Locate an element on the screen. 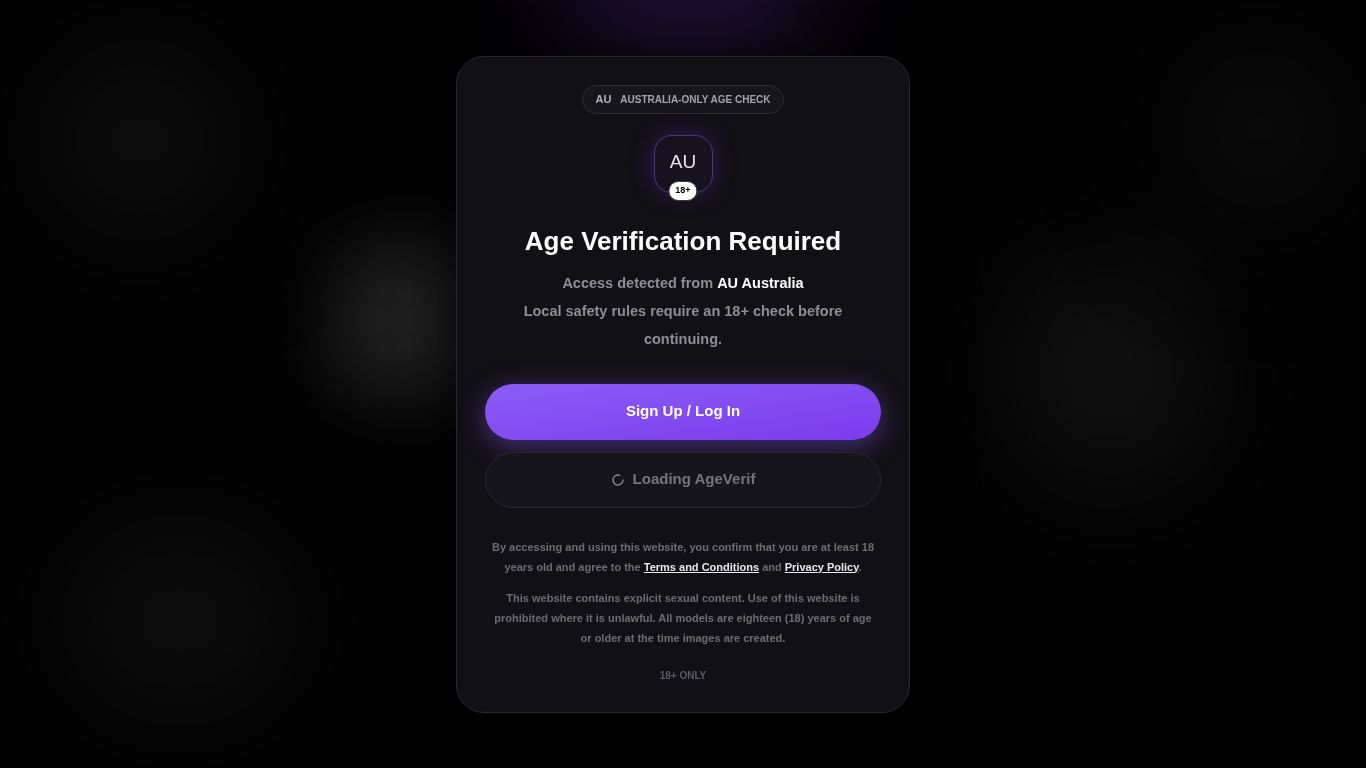  region-label: AUSTRALIA-ONLY AGE CHECK is located at coordinates (695, 99).